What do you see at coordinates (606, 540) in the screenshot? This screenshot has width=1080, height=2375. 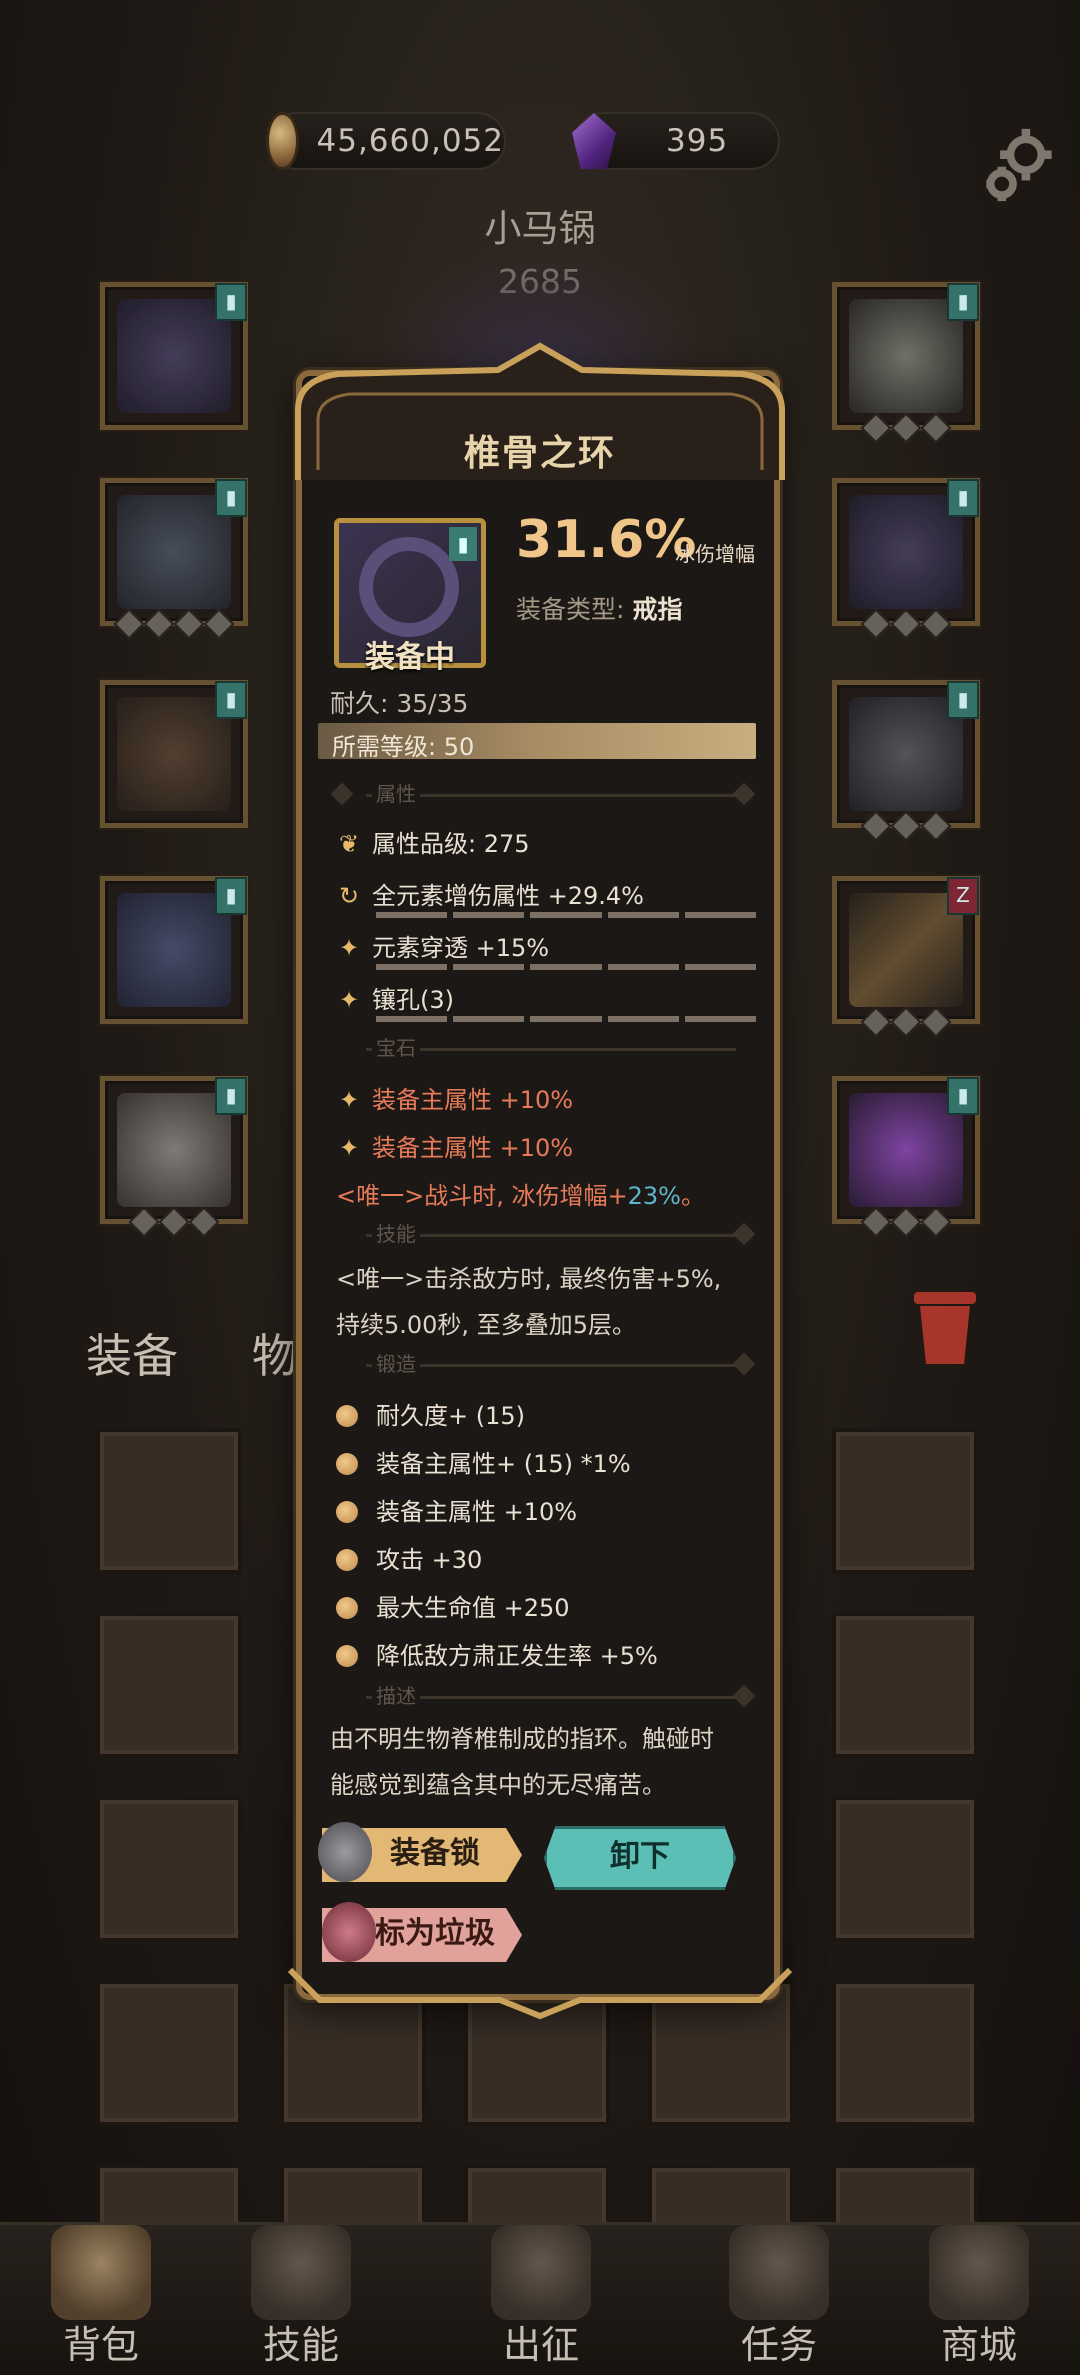 I see `main-stat-value: 31.6%` at bounding box center [606, 540].